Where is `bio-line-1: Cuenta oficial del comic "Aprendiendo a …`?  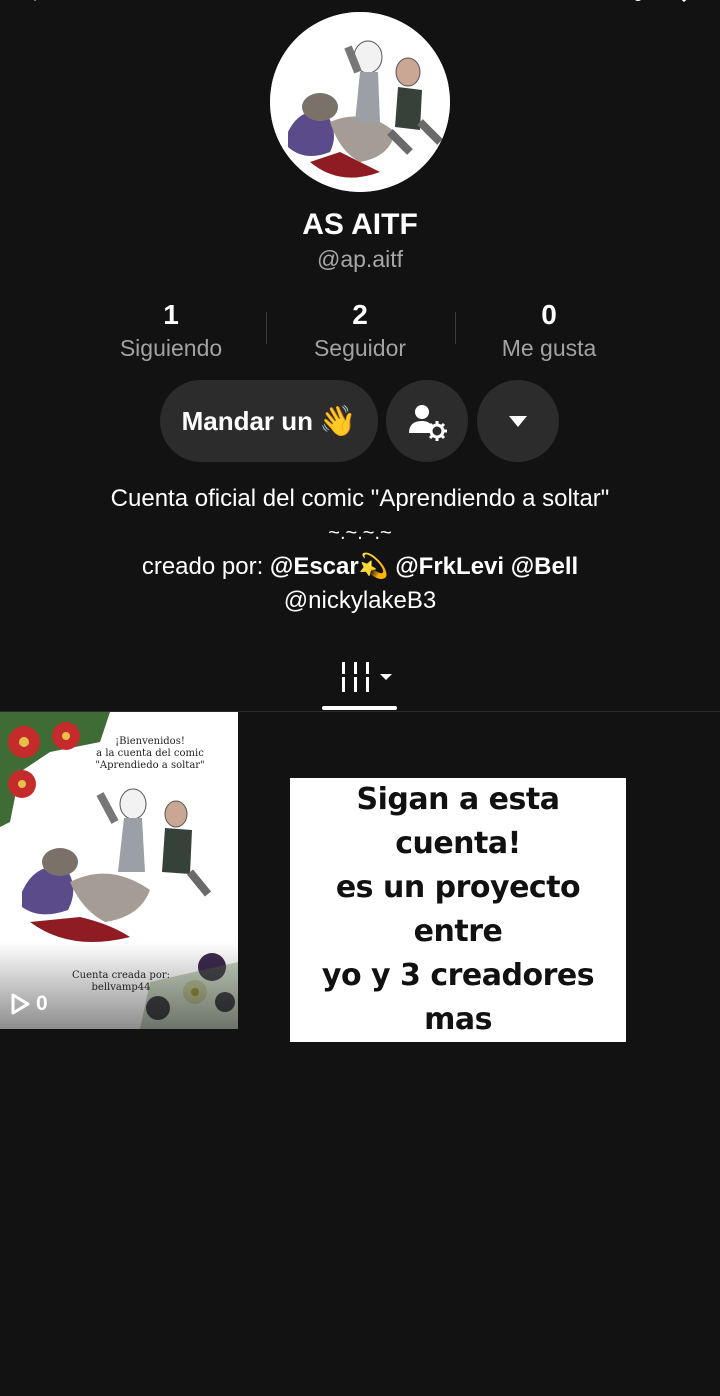 bio-line-1: Cuenta oficial del comic "Aprendiendo a … is located at coordinates (360, 498).